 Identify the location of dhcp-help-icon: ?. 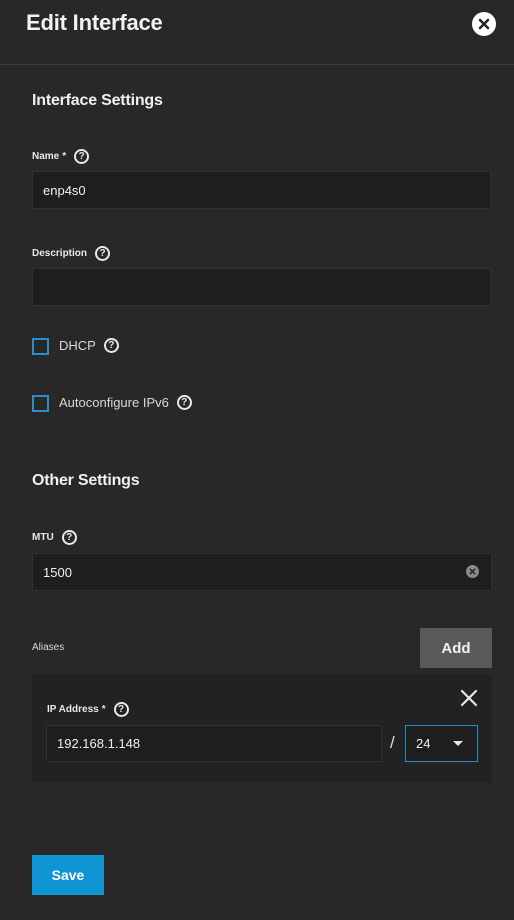
(111, 345).